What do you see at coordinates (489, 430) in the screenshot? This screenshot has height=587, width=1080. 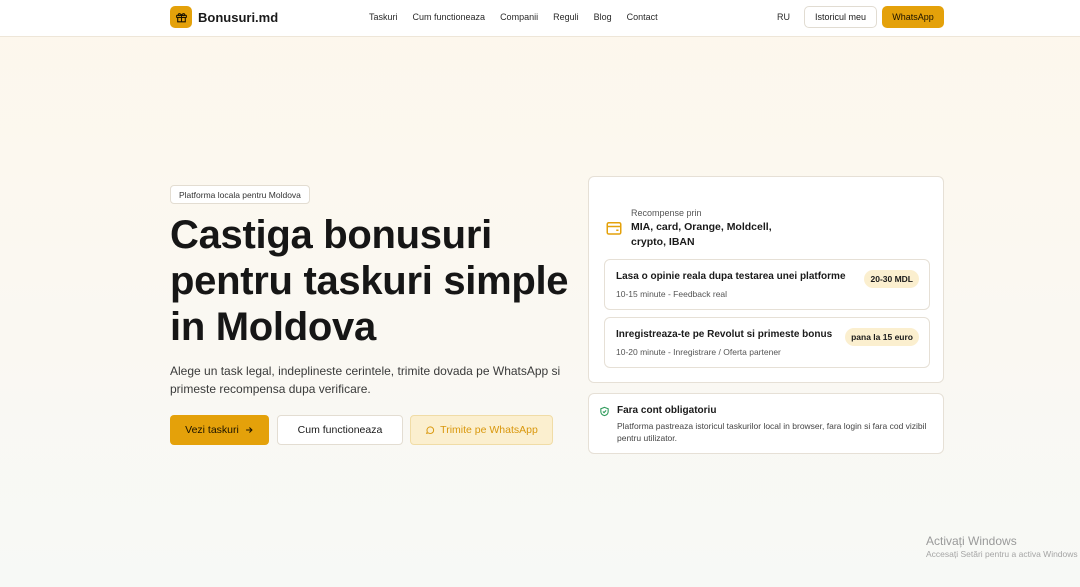 I see `send-whatsapp-label: Trimite pe WhatsApp` at bounding box center [489, 430].